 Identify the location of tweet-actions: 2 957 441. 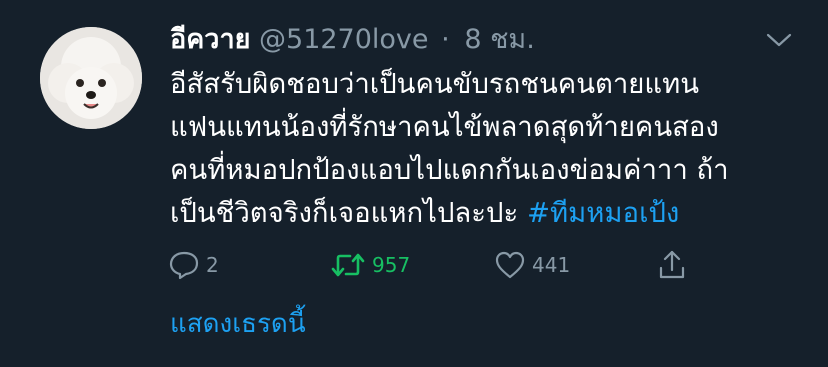
(414, 265).